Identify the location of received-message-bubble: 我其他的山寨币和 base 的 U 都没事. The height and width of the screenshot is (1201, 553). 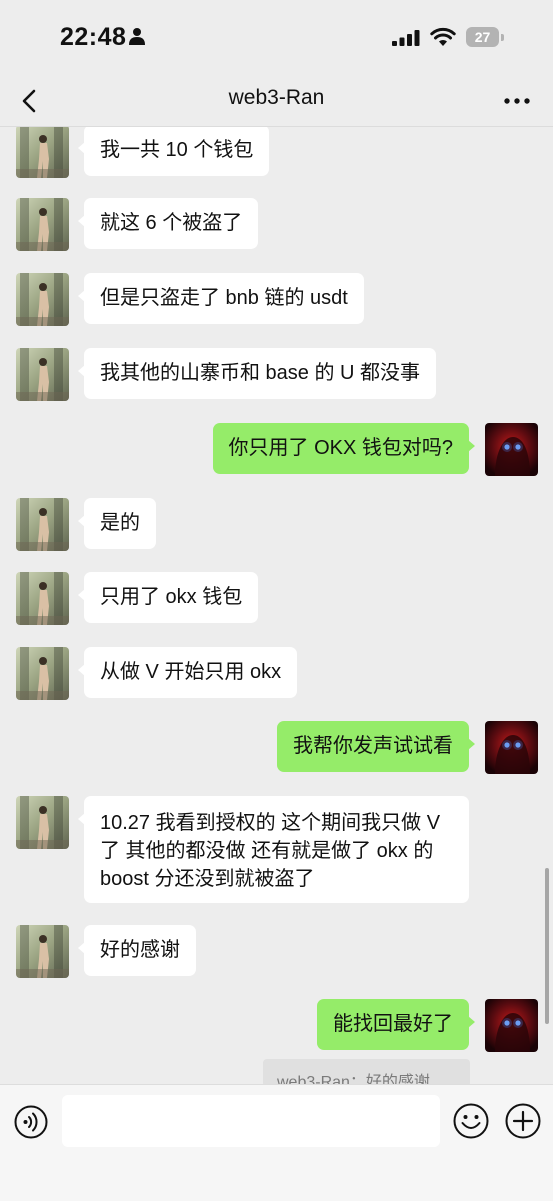
(257, 373).